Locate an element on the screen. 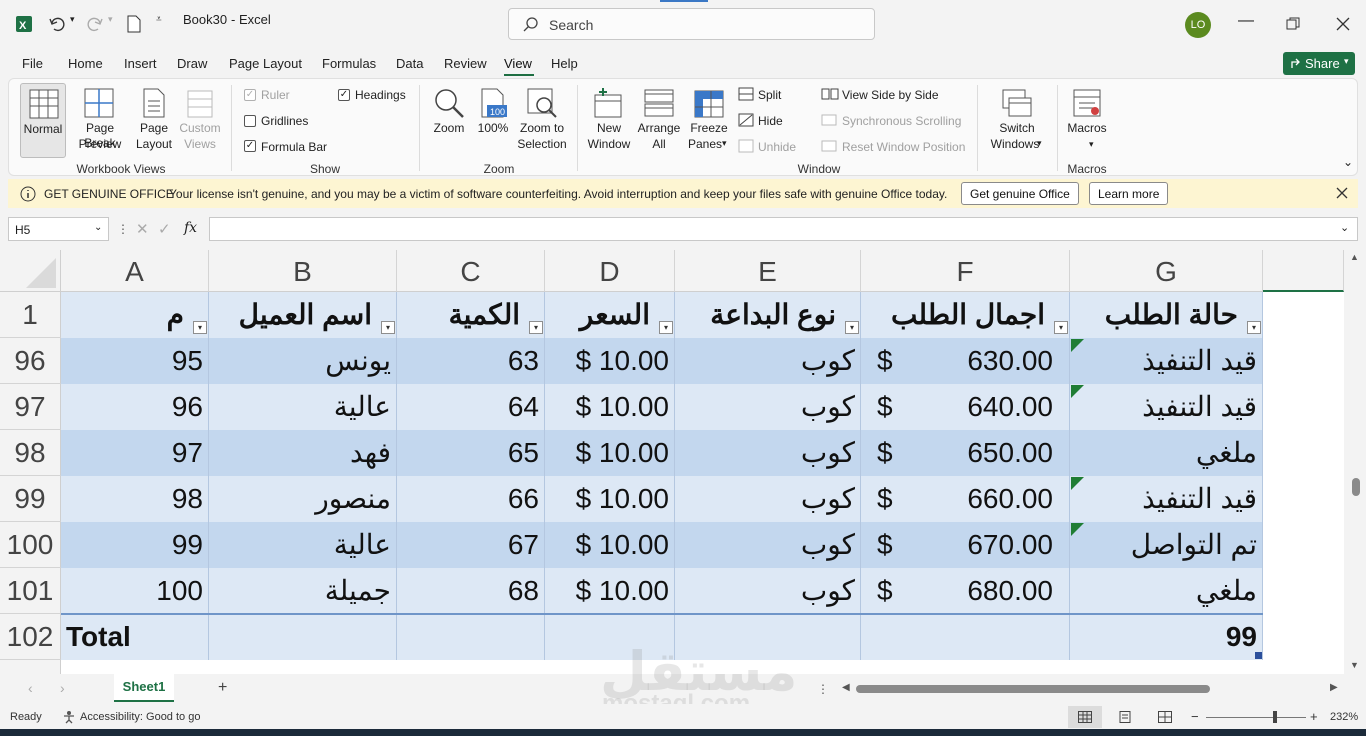  arrange-all-button: Arrange All is located at coordinates (659, 120).